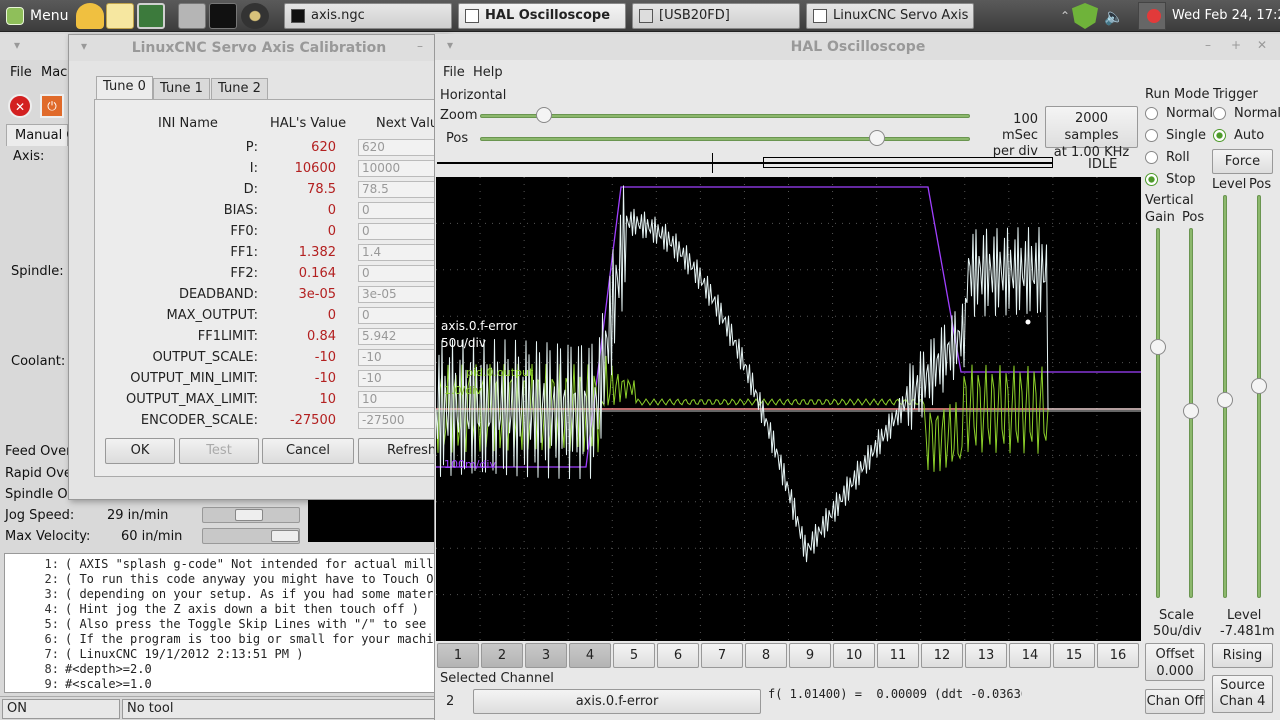 This screenshot has height=720, width=1280. I want to click on param-next-input: 78.5, so click(398, 189).